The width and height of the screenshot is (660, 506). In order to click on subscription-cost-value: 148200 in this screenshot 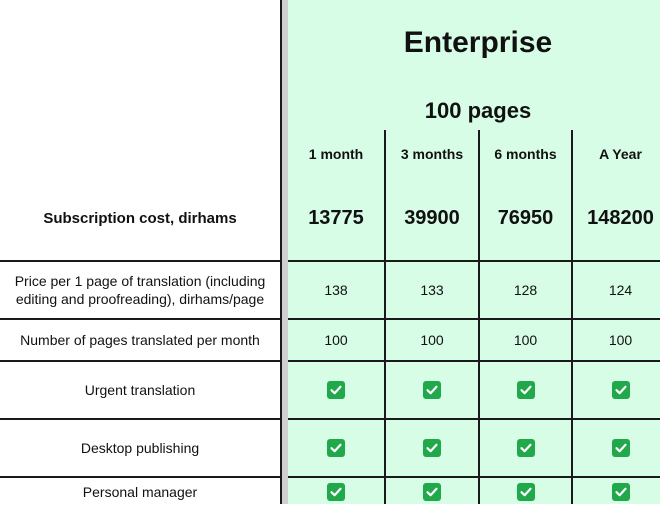, I will do `click(620, 217)`.